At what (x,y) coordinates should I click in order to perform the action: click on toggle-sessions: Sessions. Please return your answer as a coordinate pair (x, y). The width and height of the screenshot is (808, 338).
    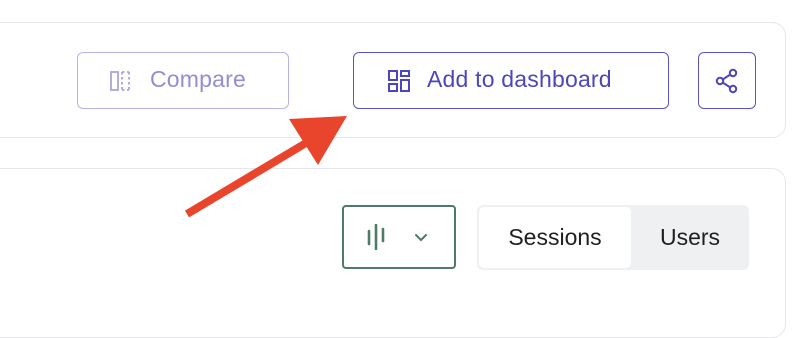
    Looking at the image, I should click on (555, 237).